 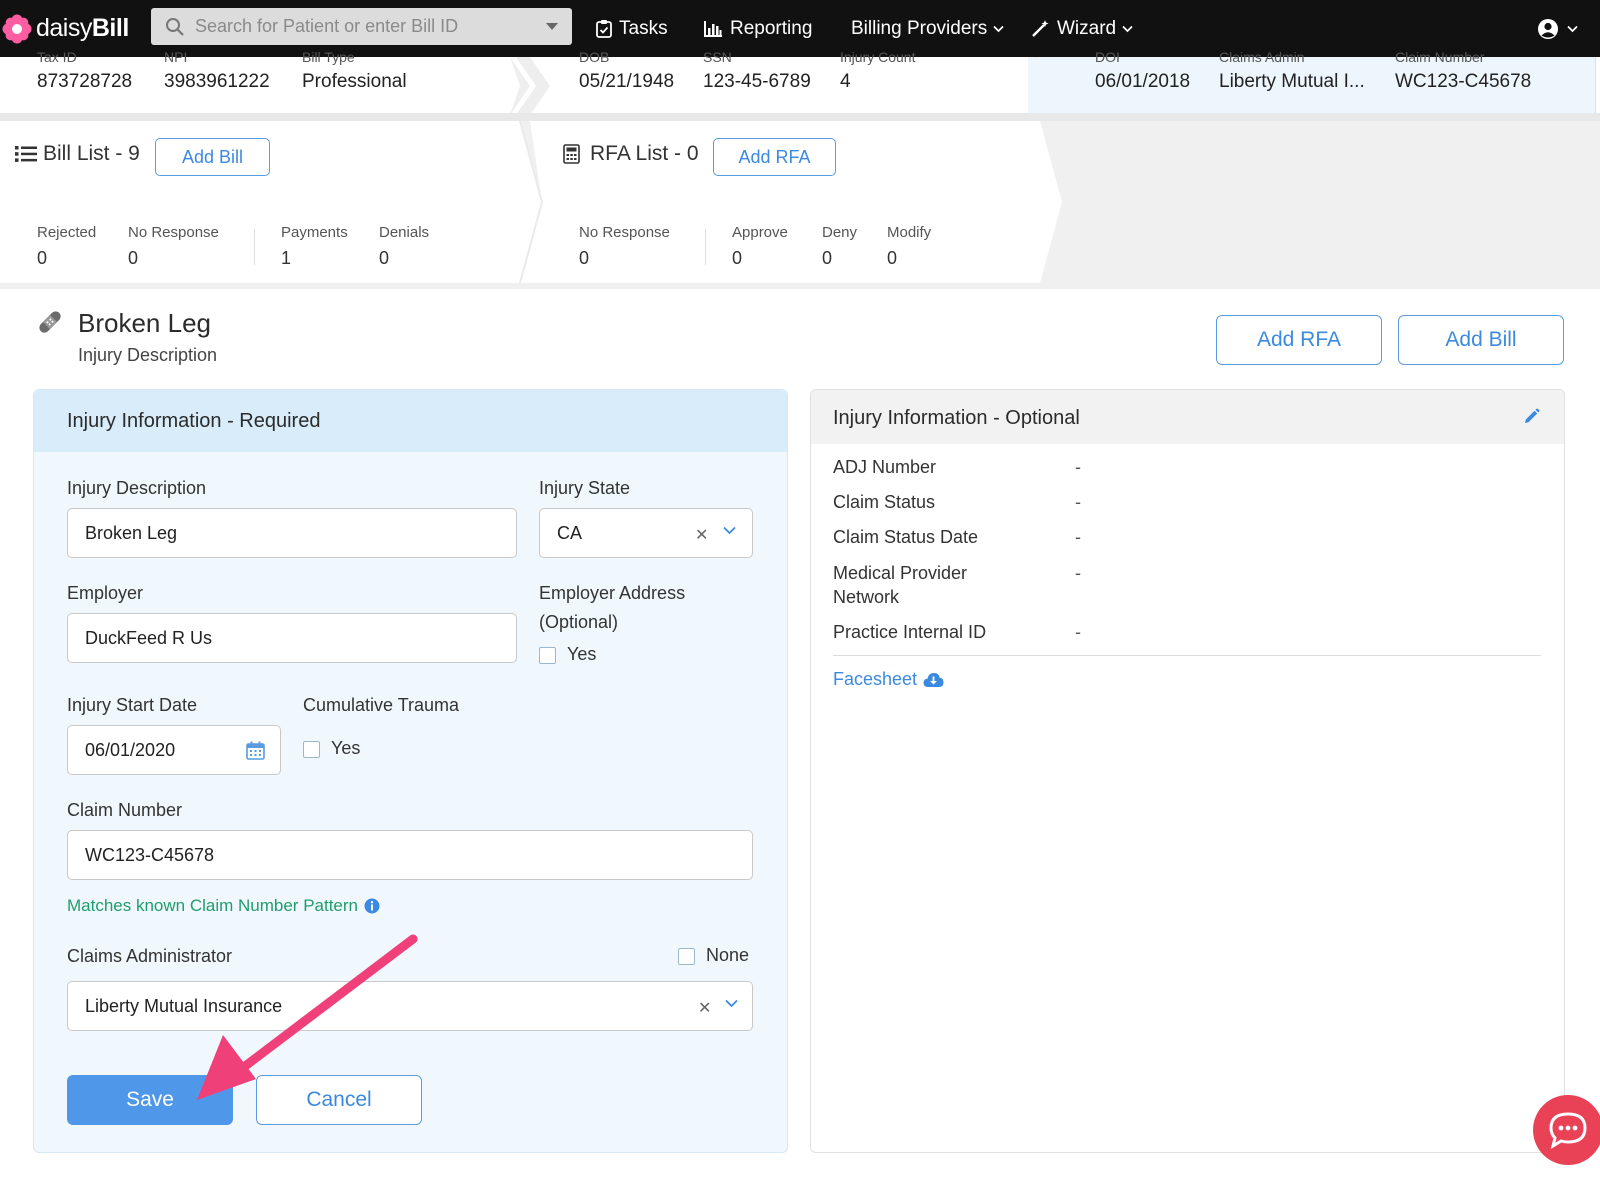 I want to click on chat-bubble-icon, so click(x=1568, y=1130).